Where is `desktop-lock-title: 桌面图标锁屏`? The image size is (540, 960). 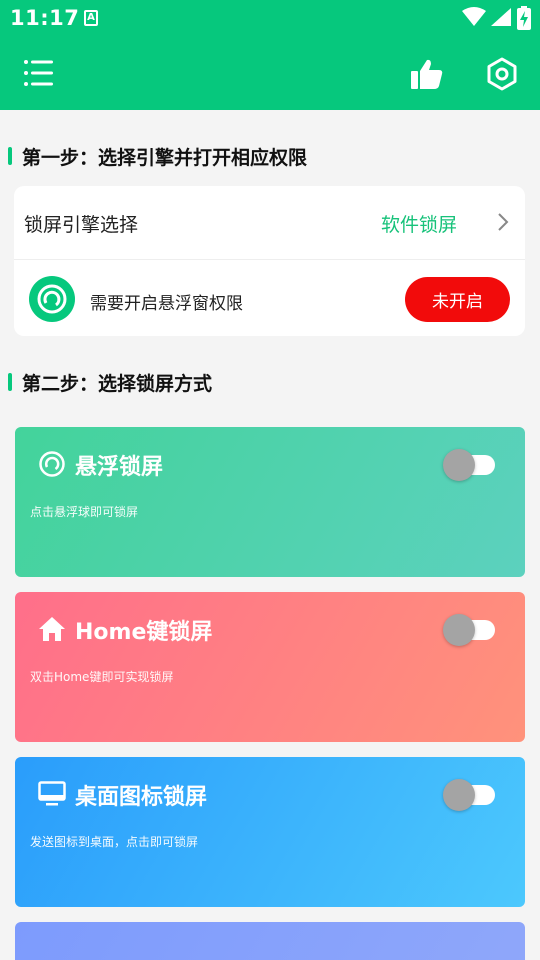 desktop-lock-title: 桌面图标锁屏 is located at coordinates (141, 797).